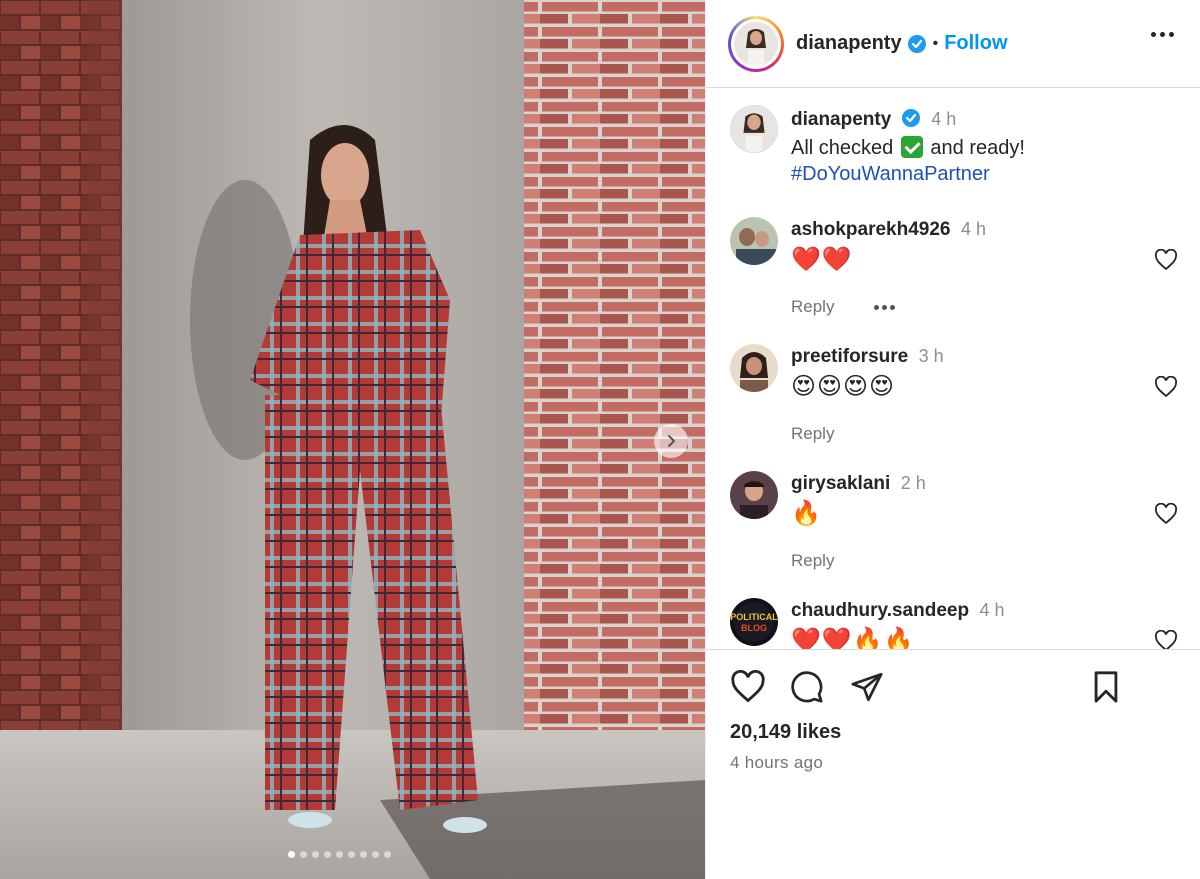  I want to click on avatar-logo-text: POLITICAL, so click(754, 617).